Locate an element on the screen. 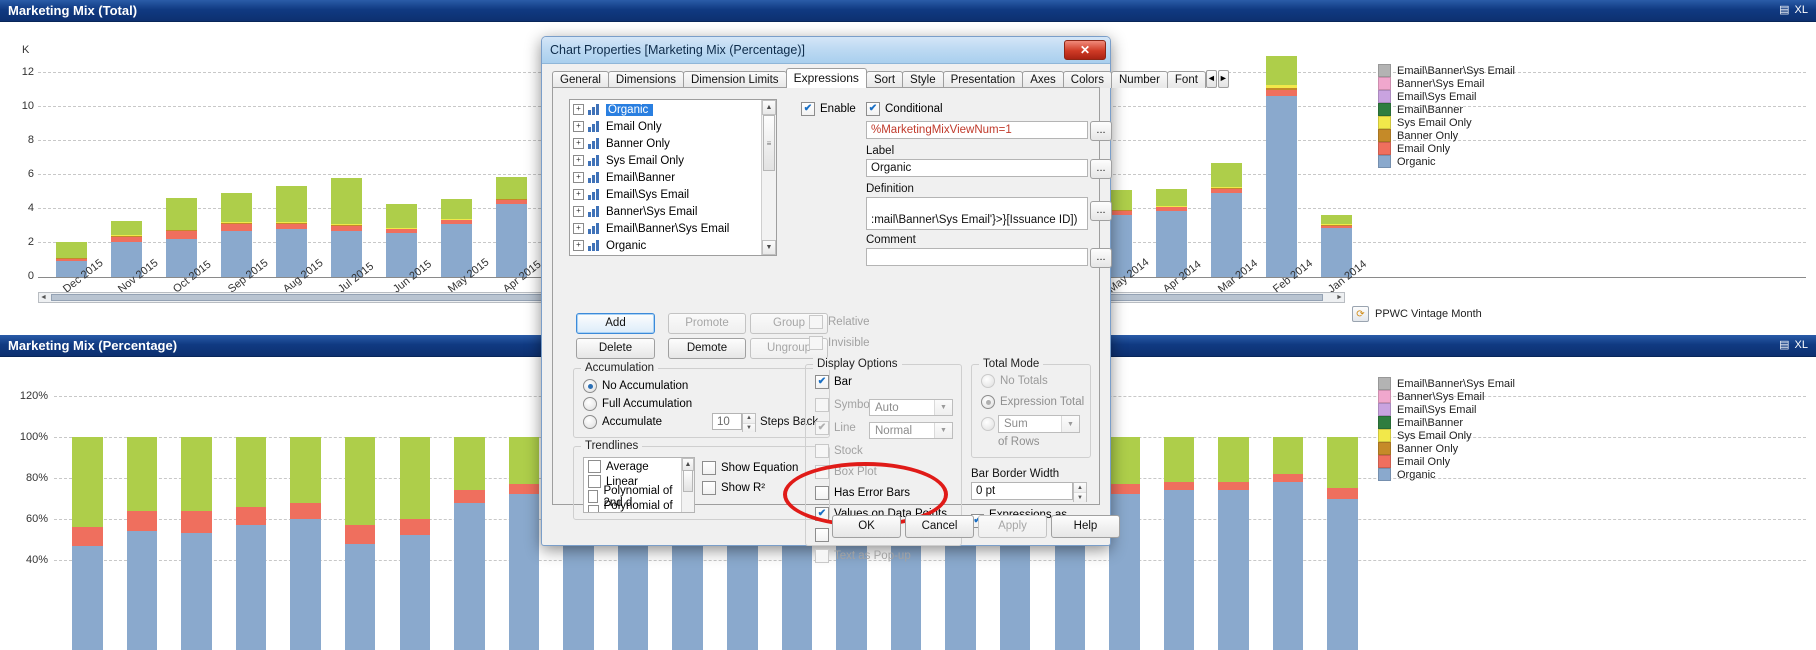  aggregation-combo: Sum ▼ is located at coordinates (1039, 424).